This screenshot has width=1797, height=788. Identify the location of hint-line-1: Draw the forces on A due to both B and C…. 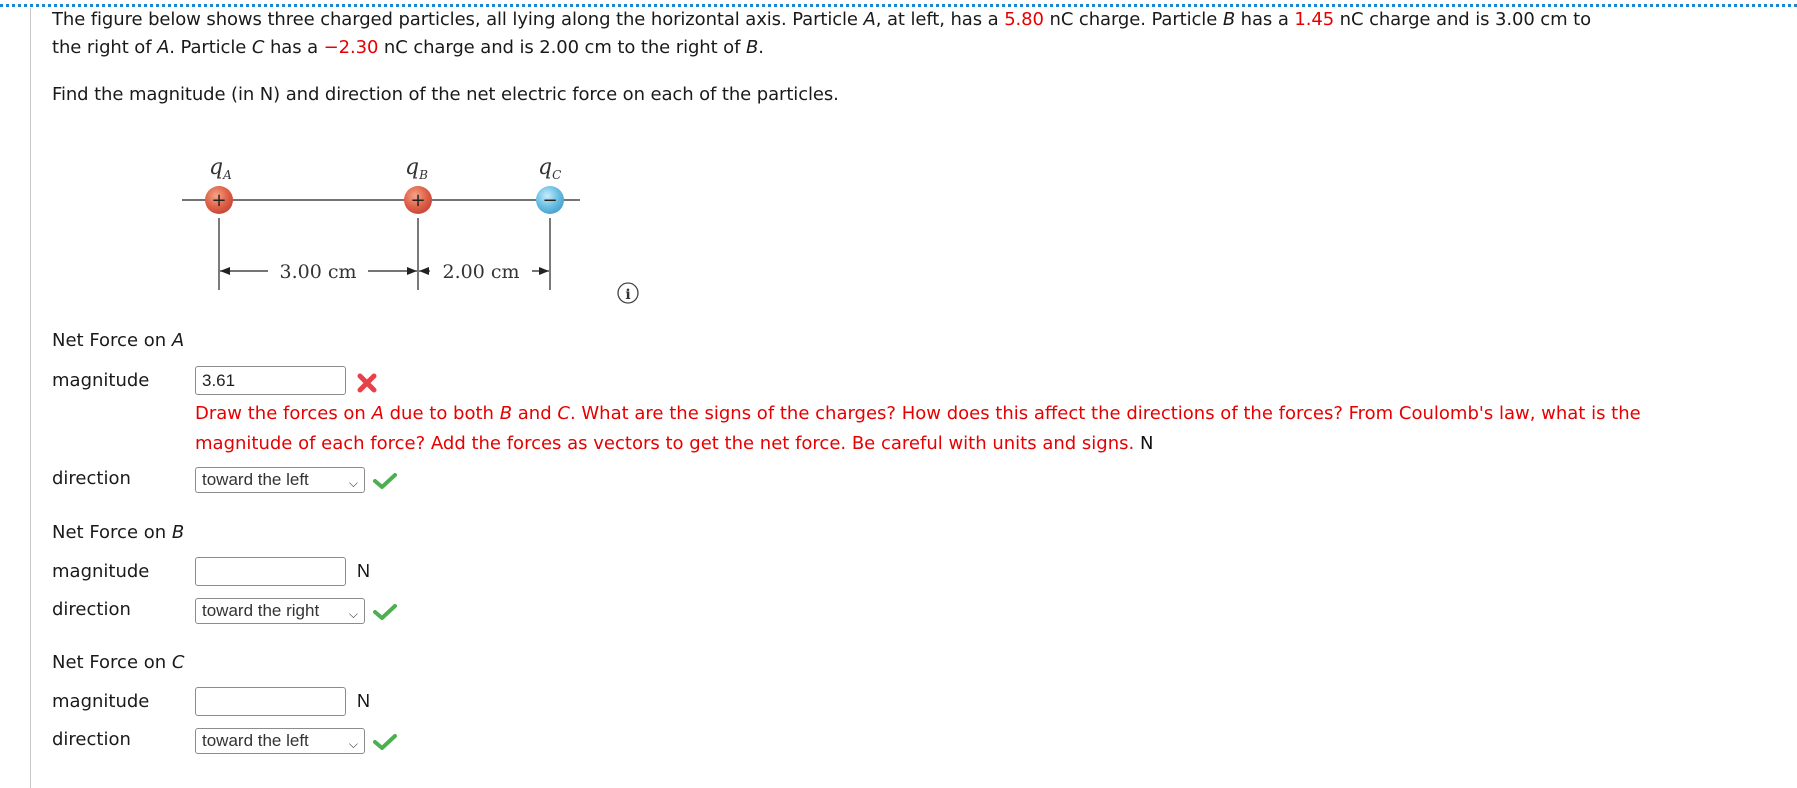
(918, 414).